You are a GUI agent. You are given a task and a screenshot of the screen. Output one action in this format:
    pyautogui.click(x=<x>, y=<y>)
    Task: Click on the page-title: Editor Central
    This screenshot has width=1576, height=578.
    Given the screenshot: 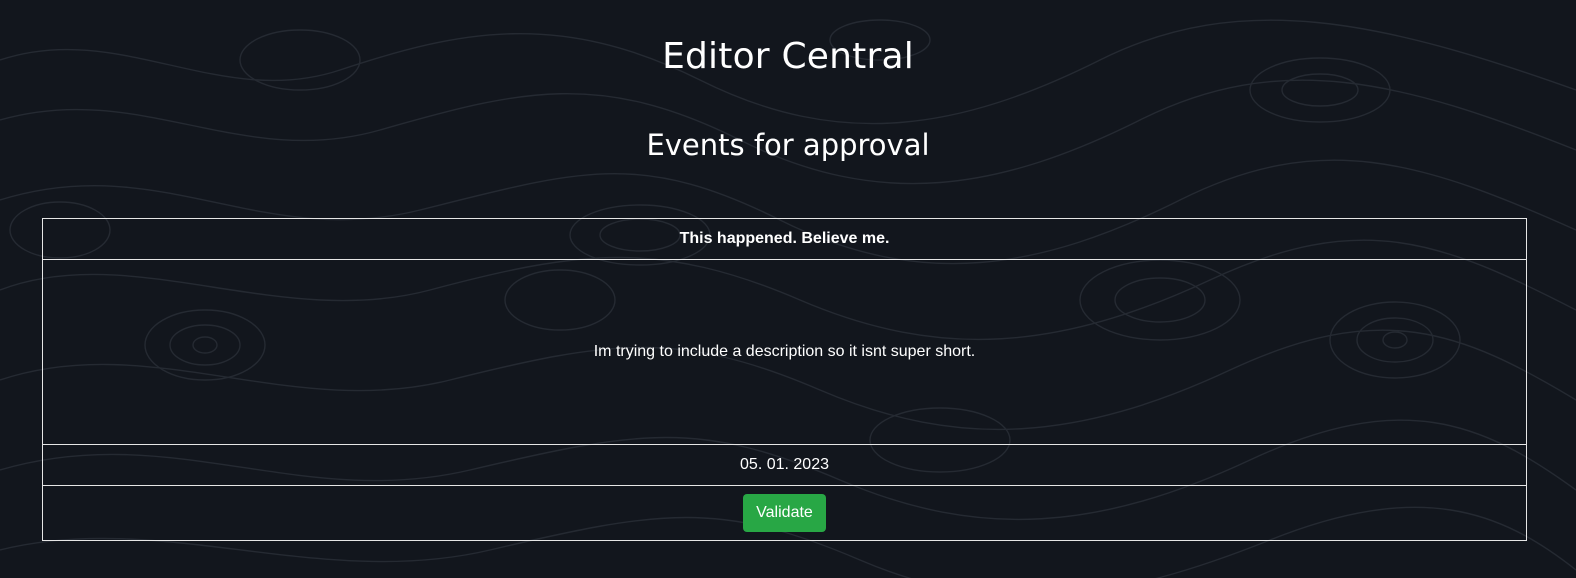 What is the action you would take?
    pyautogui.click(x=788, y=56)
    